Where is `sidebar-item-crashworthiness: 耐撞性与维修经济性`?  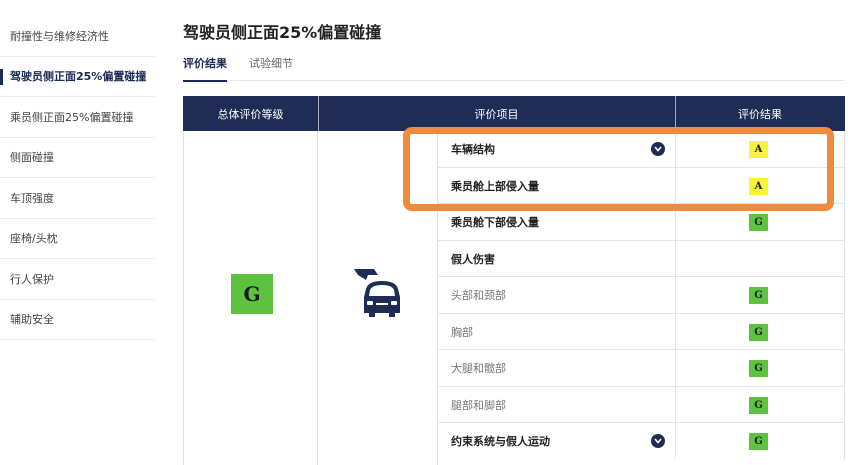 sidebar-item-crashworthiness: 耐撞性与维修经济性 is located at coordinates (77, 36).